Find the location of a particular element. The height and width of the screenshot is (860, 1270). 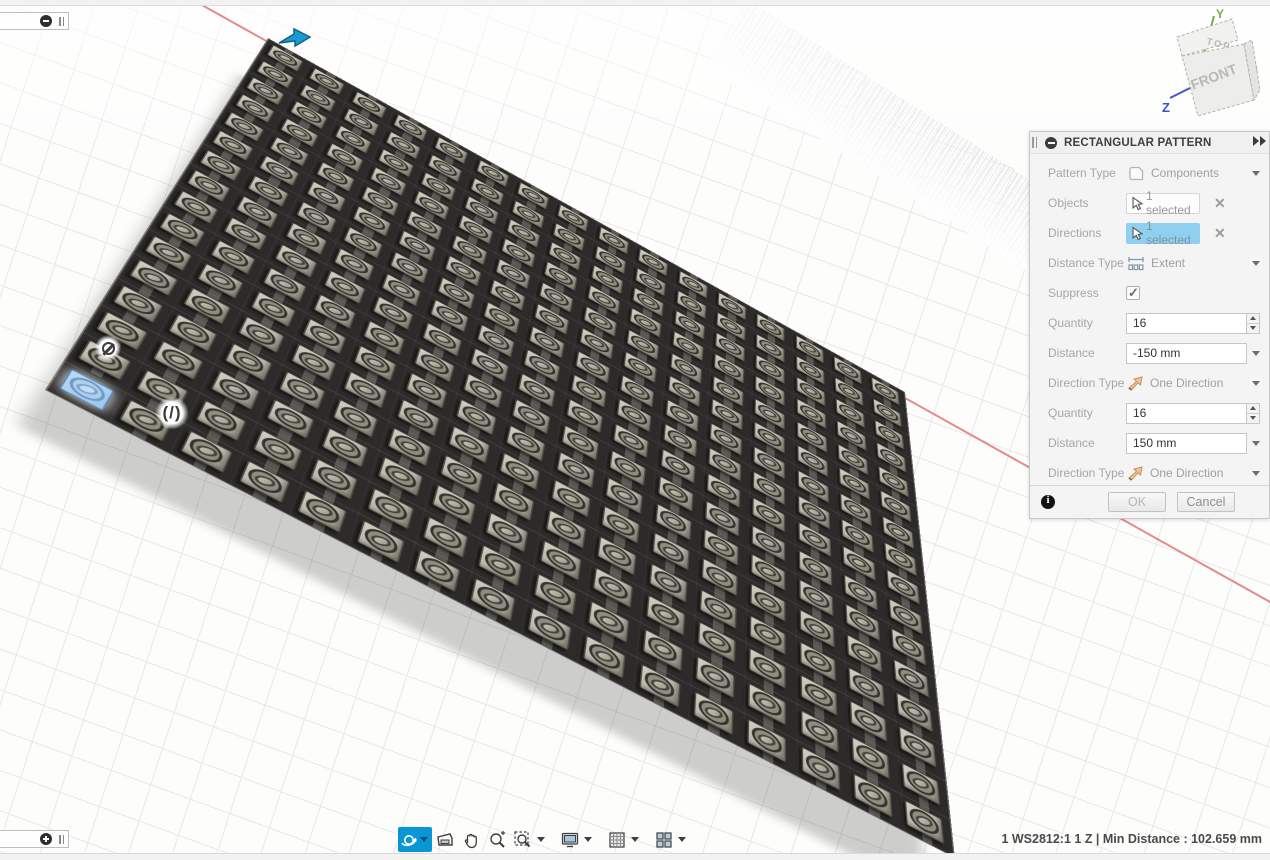

info-icon is located at coordinates (1048, 501).